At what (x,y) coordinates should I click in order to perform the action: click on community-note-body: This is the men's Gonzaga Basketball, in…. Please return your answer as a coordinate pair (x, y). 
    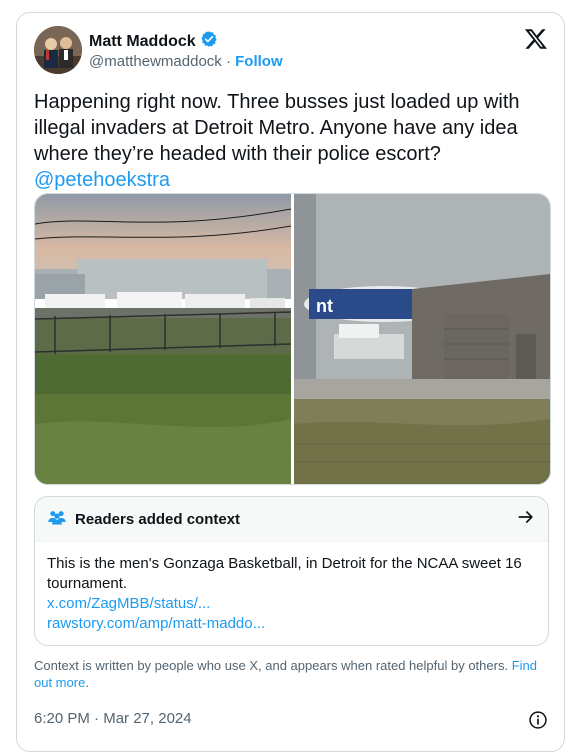
    Looking at the image, I should click on (291, 588).